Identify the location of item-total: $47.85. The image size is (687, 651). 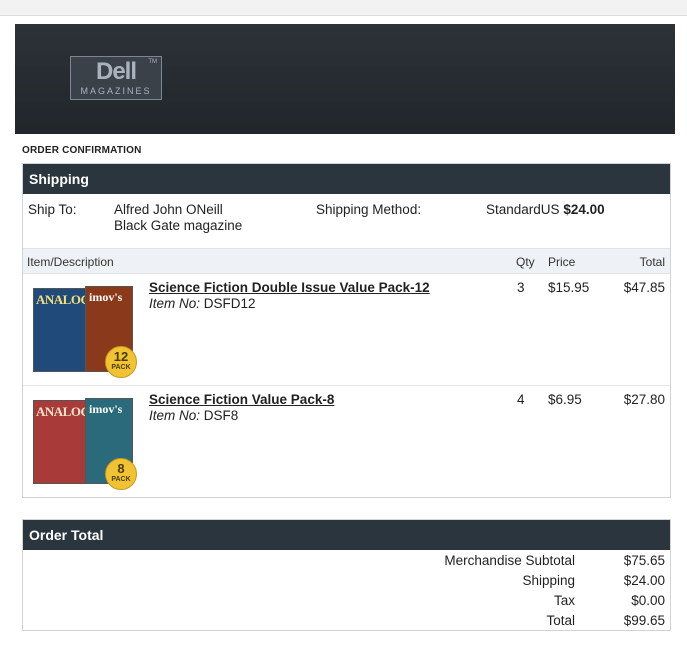
(644, 287).